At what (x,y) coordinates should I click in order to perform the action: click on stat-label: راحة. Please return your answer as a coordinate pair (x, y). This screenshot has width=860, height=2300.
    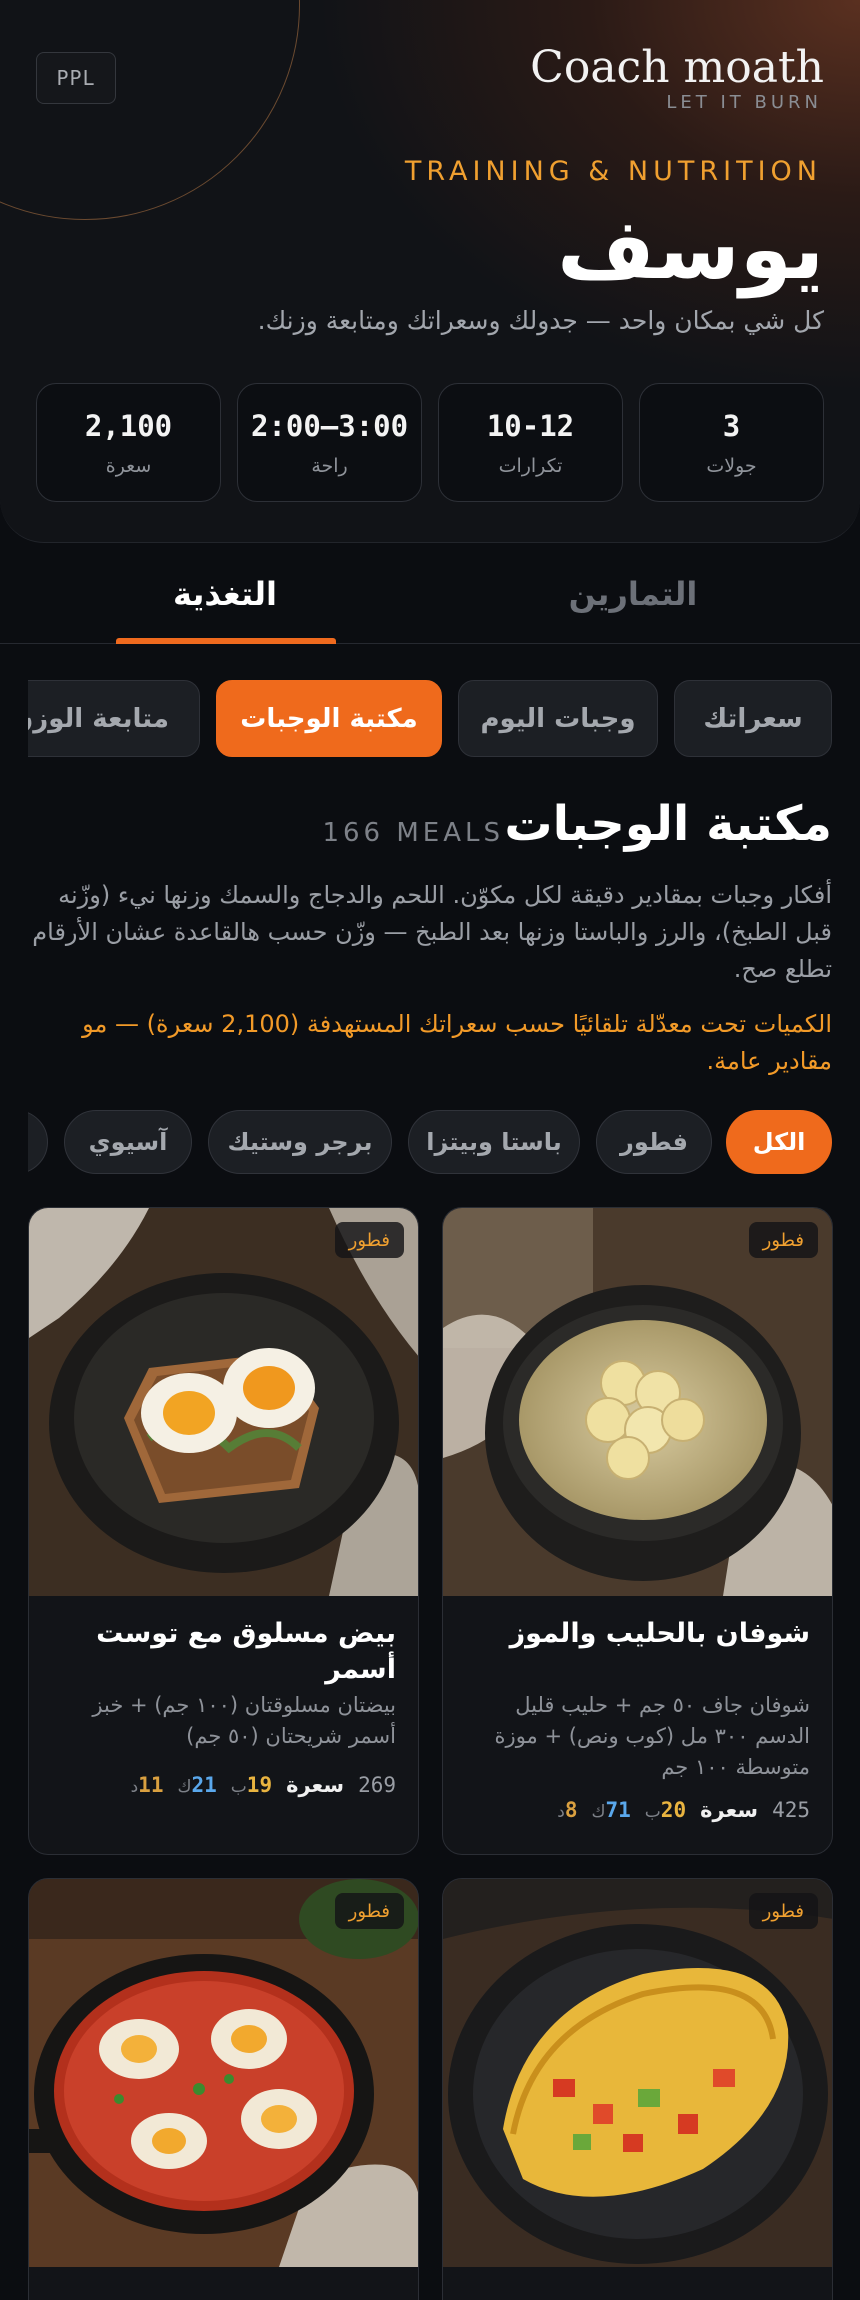
    Looking at the image, I should click on (329, 465).